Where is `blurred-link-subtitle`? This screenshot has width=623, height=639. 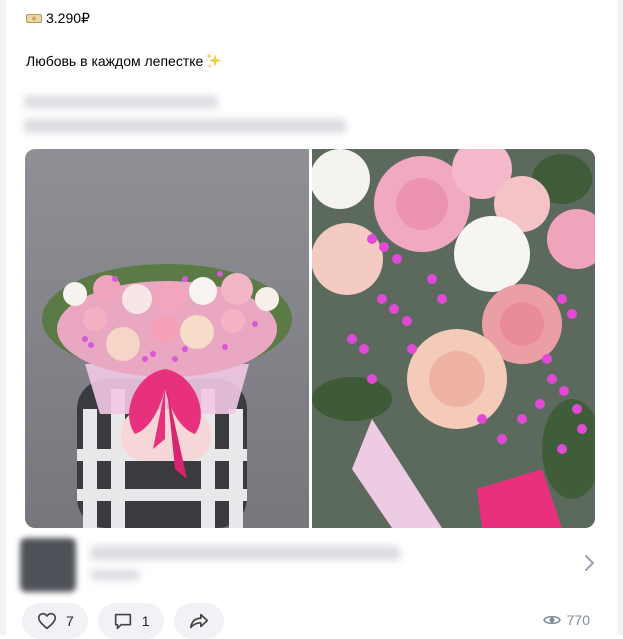 blurred-link-subtitle is located at coordinates (115, 575).